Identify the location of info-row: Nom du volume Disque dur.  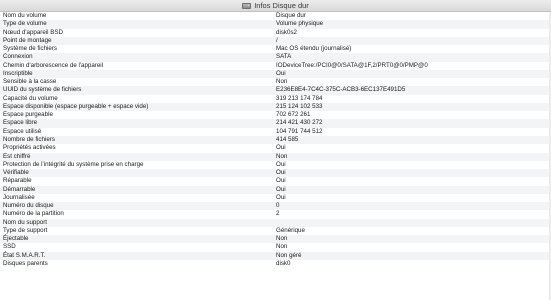
(275, 16).